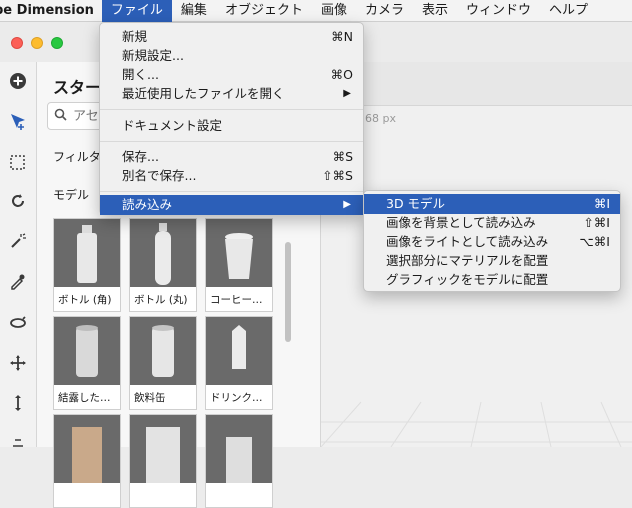  I want to click on menu-view: 表示, so click(435, 11).